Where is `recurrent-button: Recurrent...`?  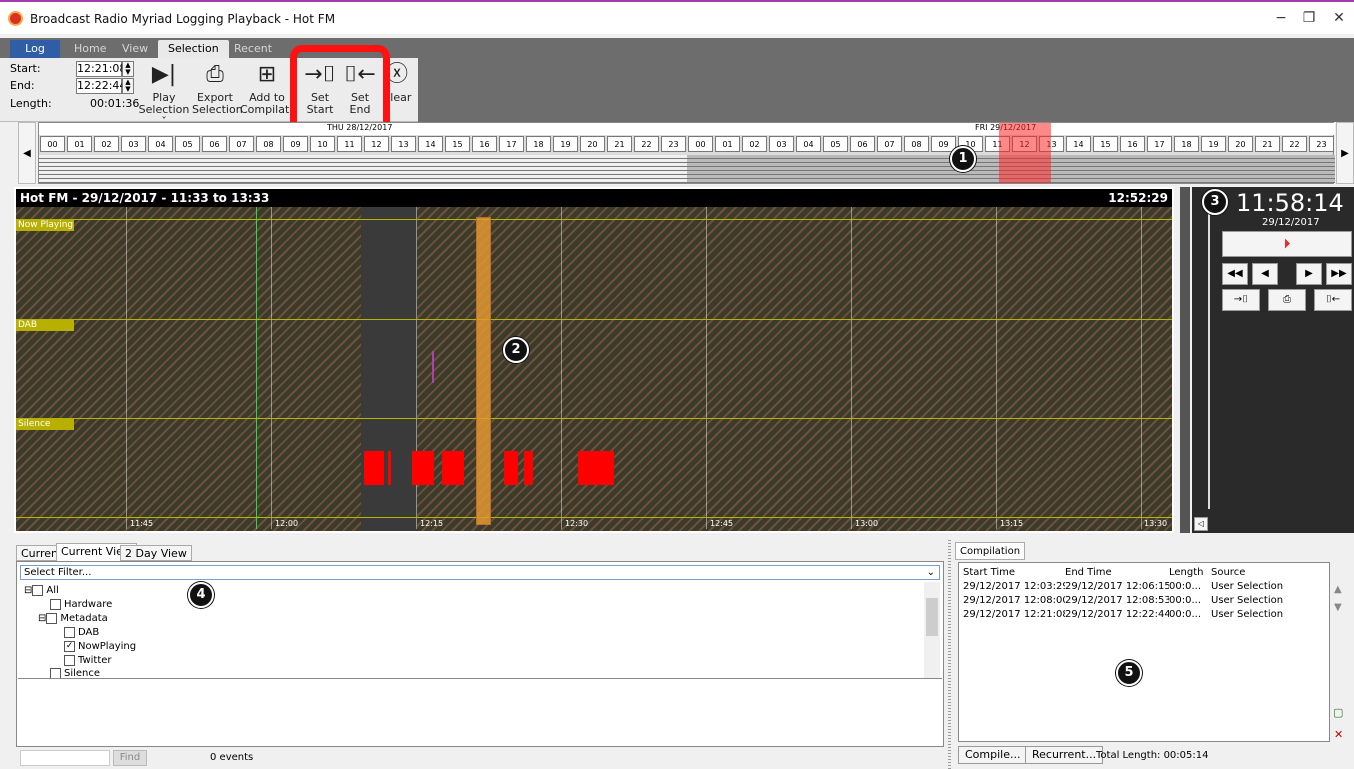
recurrent-button: Recurrent... is located at coordinates (1064, 755).